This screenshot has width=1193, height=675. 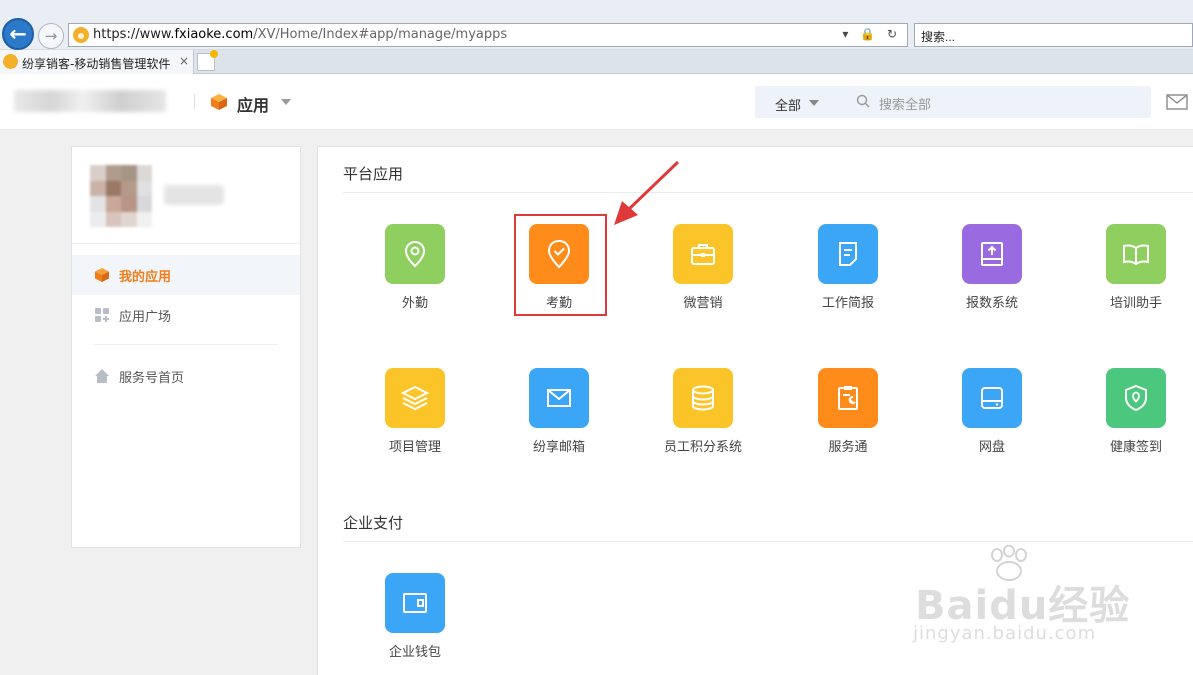 What do you see at coordinates (848, 445) in the screenshot?
I see `app-label-service: 服务通` at bounding box center [848, 445].